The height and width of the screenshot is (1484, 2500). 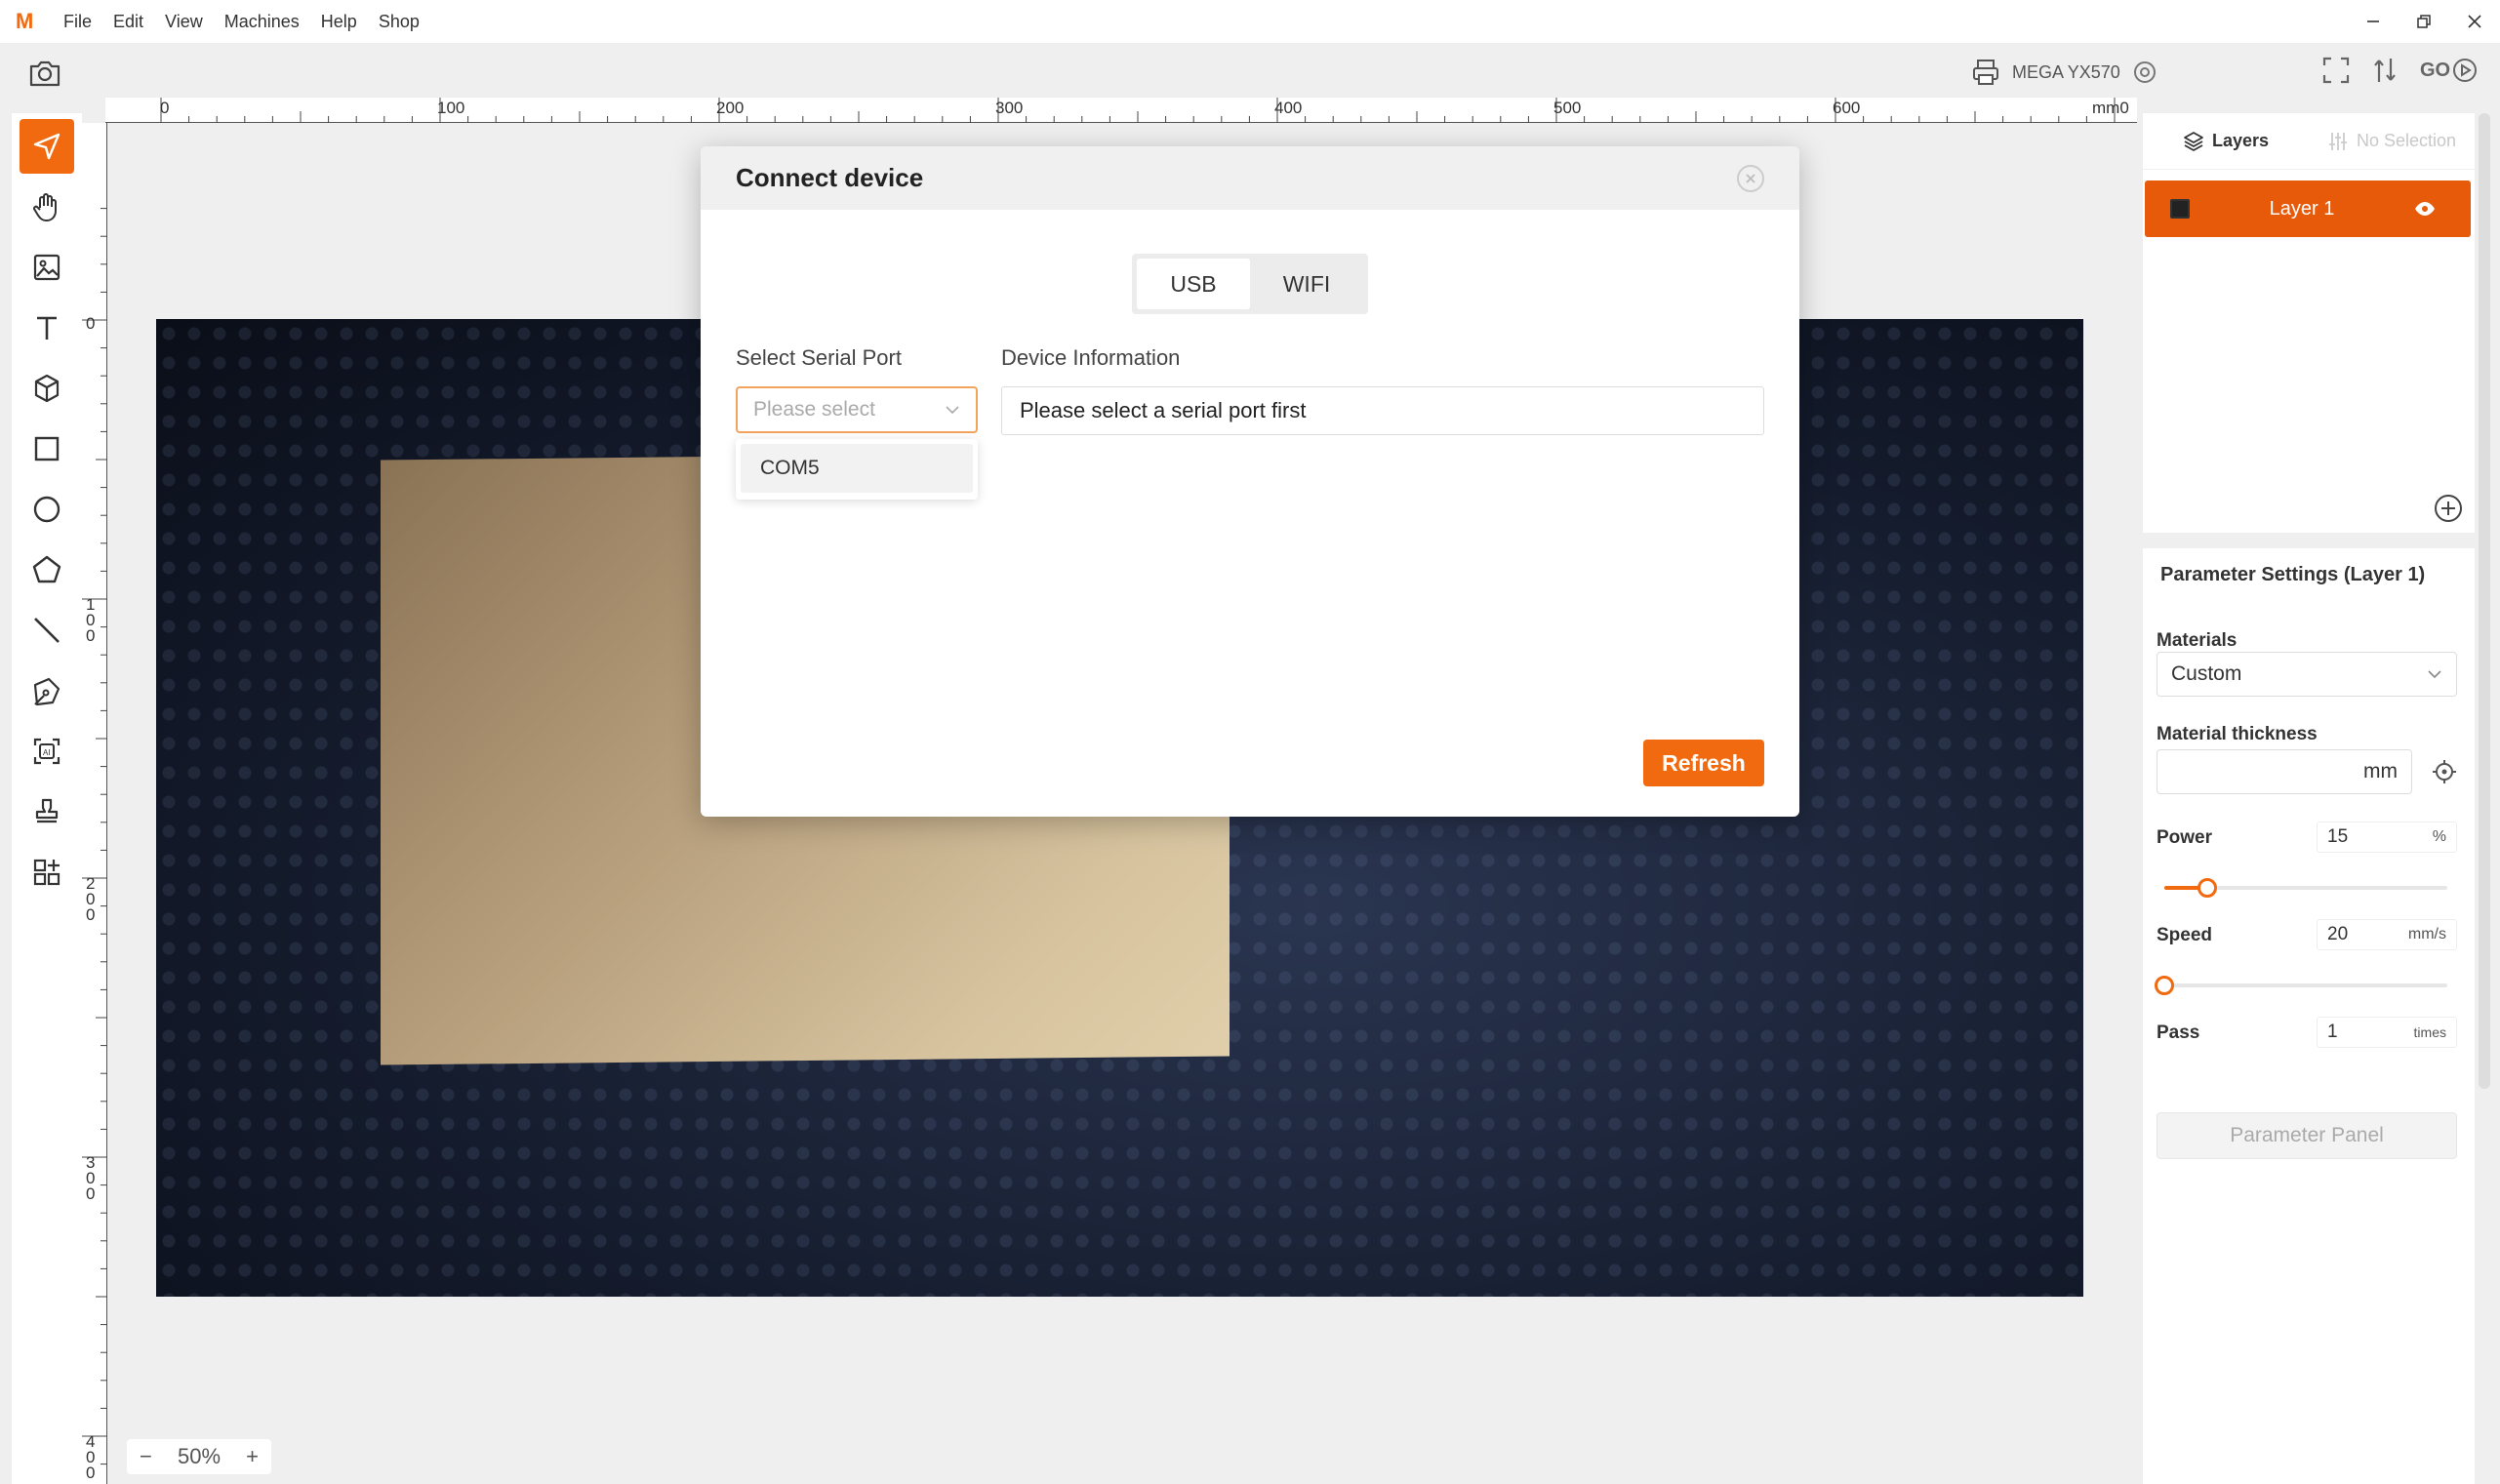 I want to click on device-info-label: Device Information, so click(x=1091, y=357).